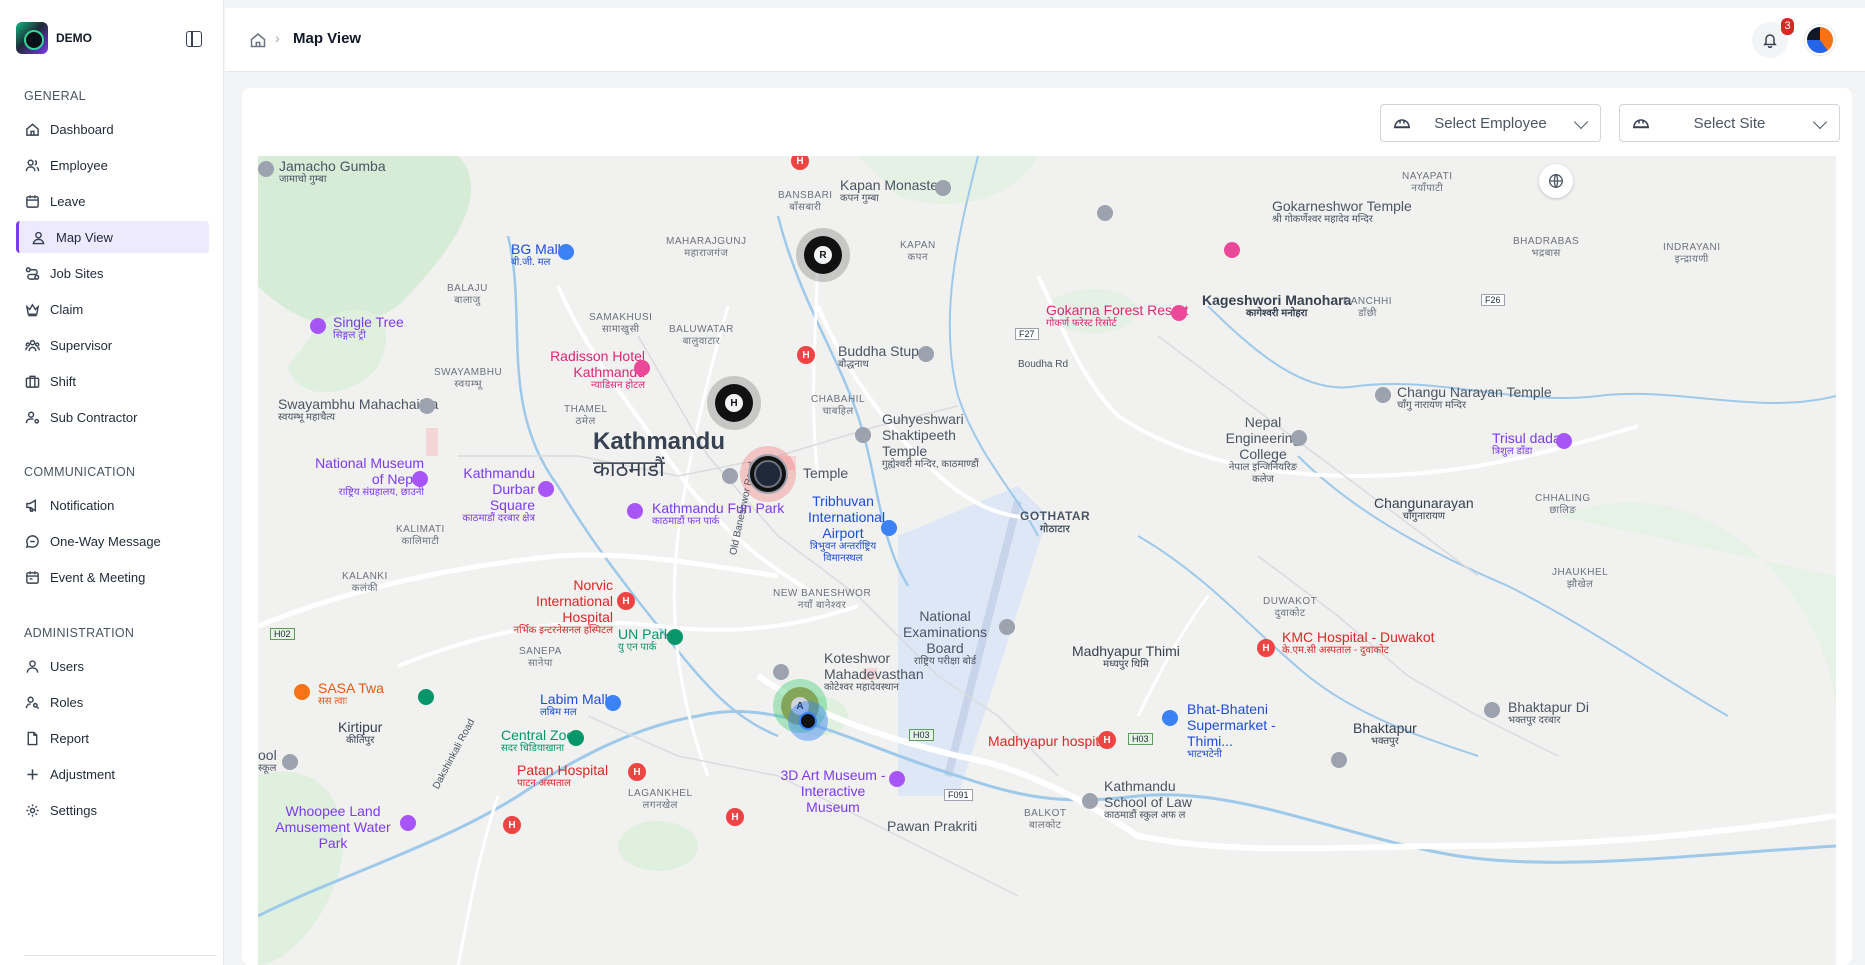  Describe the element at coordinates (1580, 578) in the screenshot. I see `map-label-jhaukhel: JHAUKHEL झौखेल` at that location.